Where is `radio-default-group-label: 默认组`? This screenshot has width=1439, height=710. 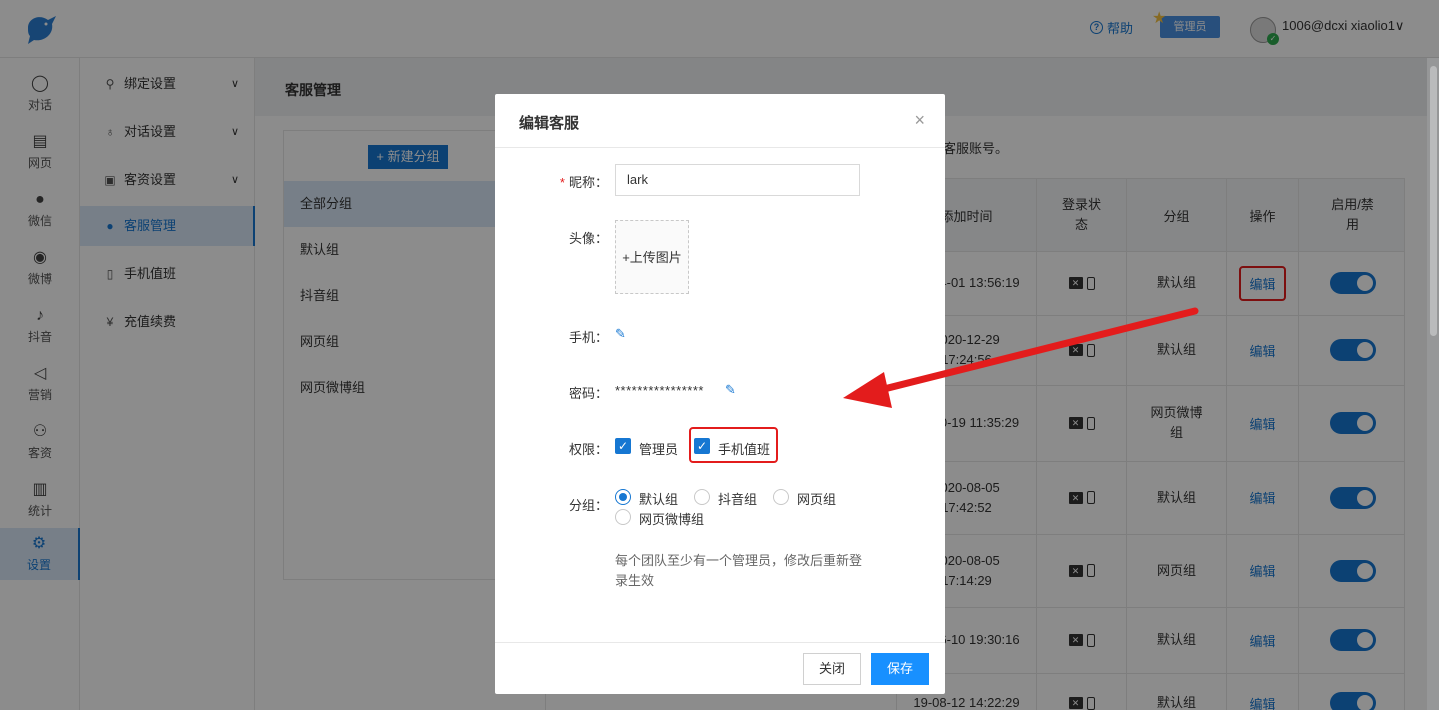
radio-default-group-label: 默认组 is located at coordinates (659, 499).